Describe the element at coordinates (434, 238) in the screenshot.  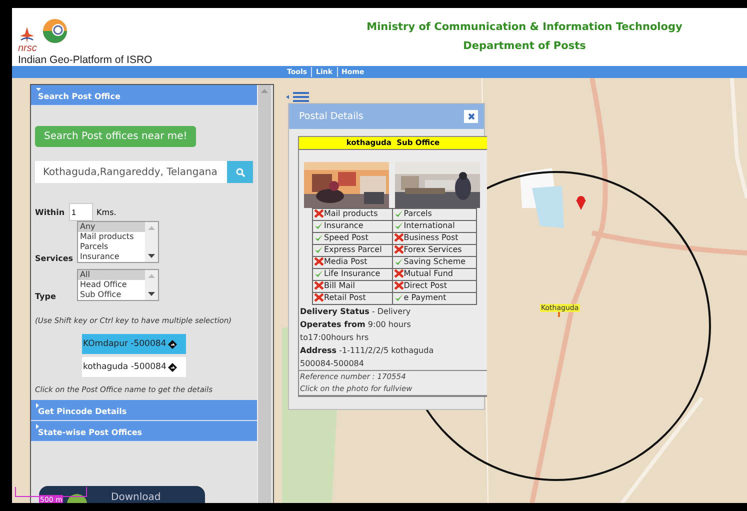
I see `service-cell: Business Post` at that location.